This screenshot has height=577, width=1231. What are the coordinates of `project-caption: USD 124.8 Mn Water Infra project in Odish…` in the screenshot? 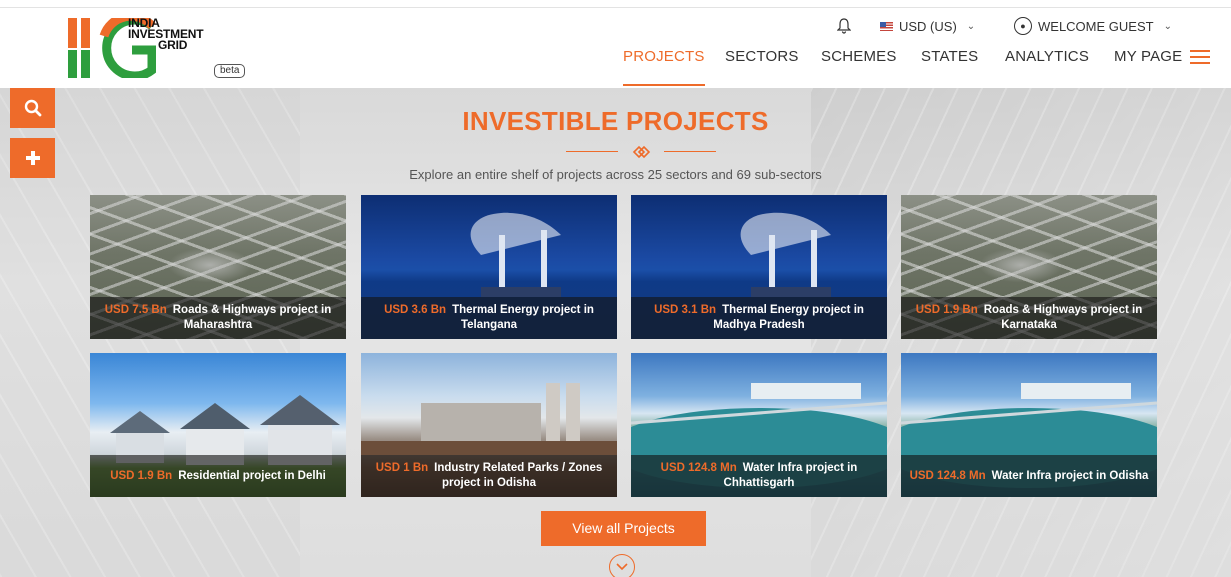 It's located at (1029, 476).